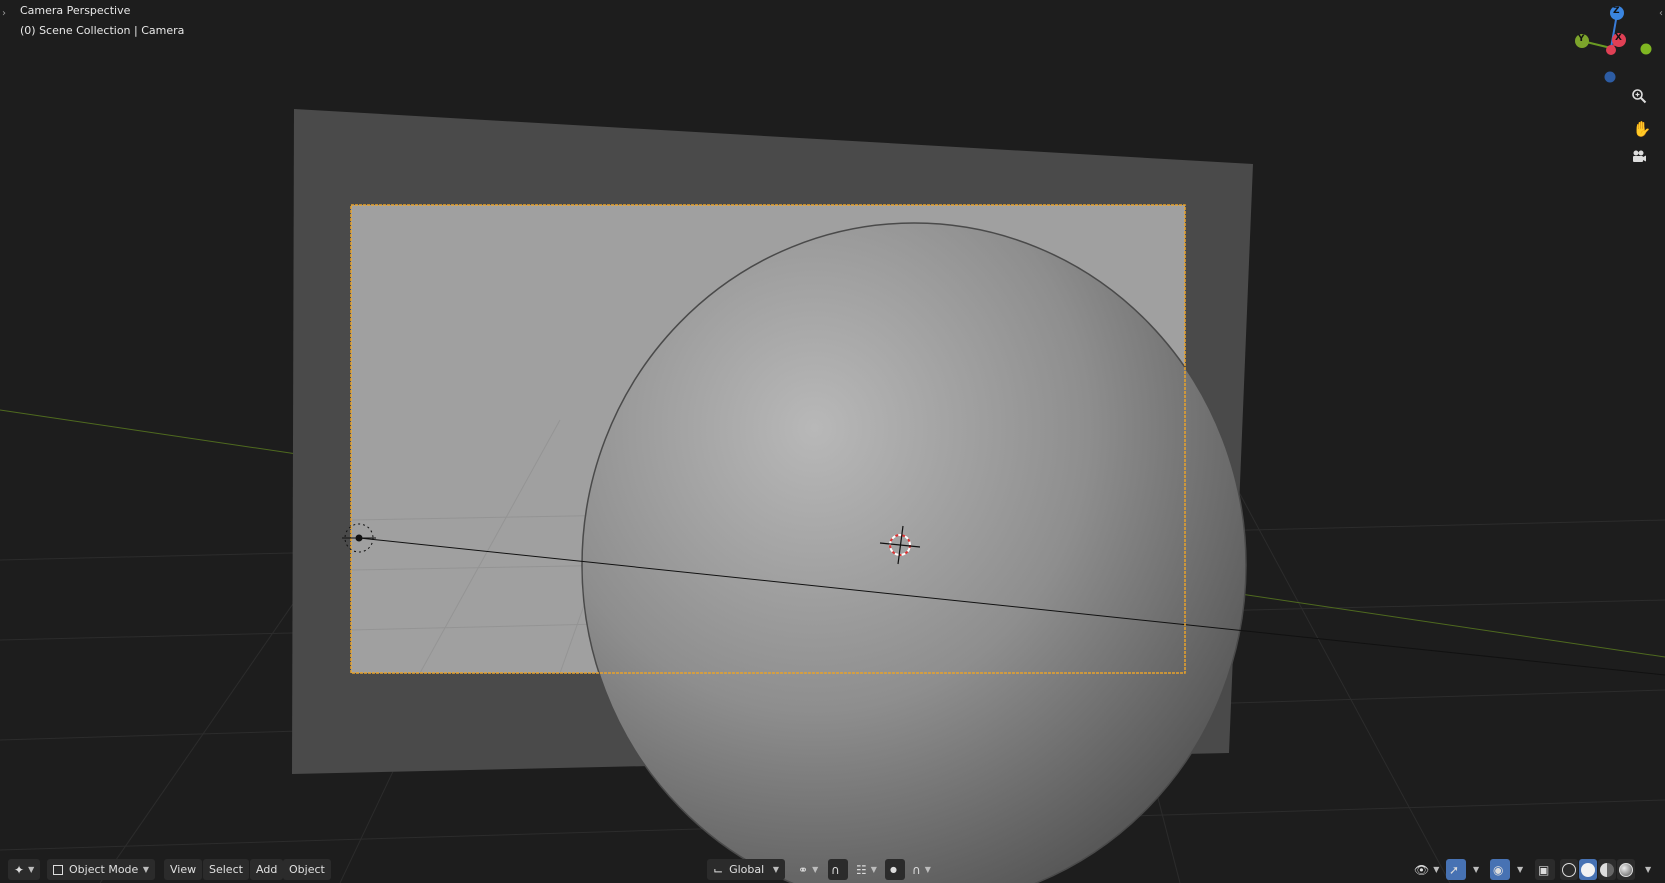  Describe the element at coordinates (1642, 129) in the screenshot. I see `pan-hand-icon: ✋` at that location.